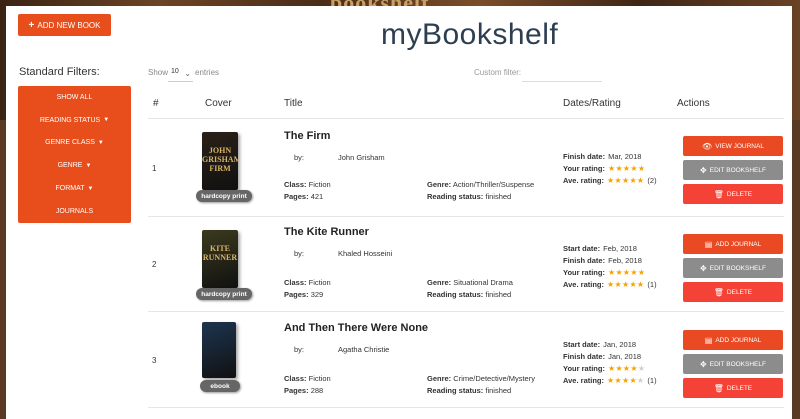  What do you see at coordinates (733, 146) in the screenshot?
I see `view-journal-button: 👁 VIEW JOURNAL` at bounding box center [733, 146].